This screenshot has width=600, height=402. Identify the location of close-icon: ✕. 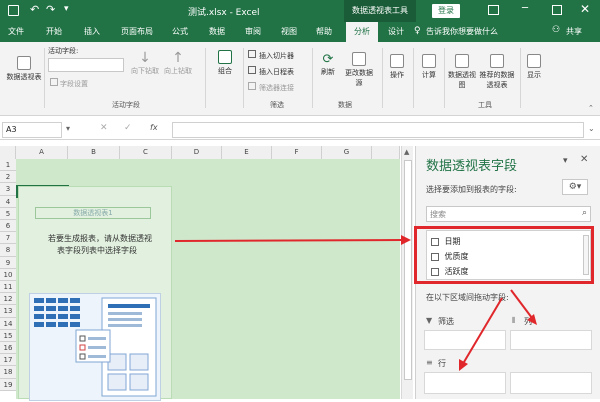
(585, 9).